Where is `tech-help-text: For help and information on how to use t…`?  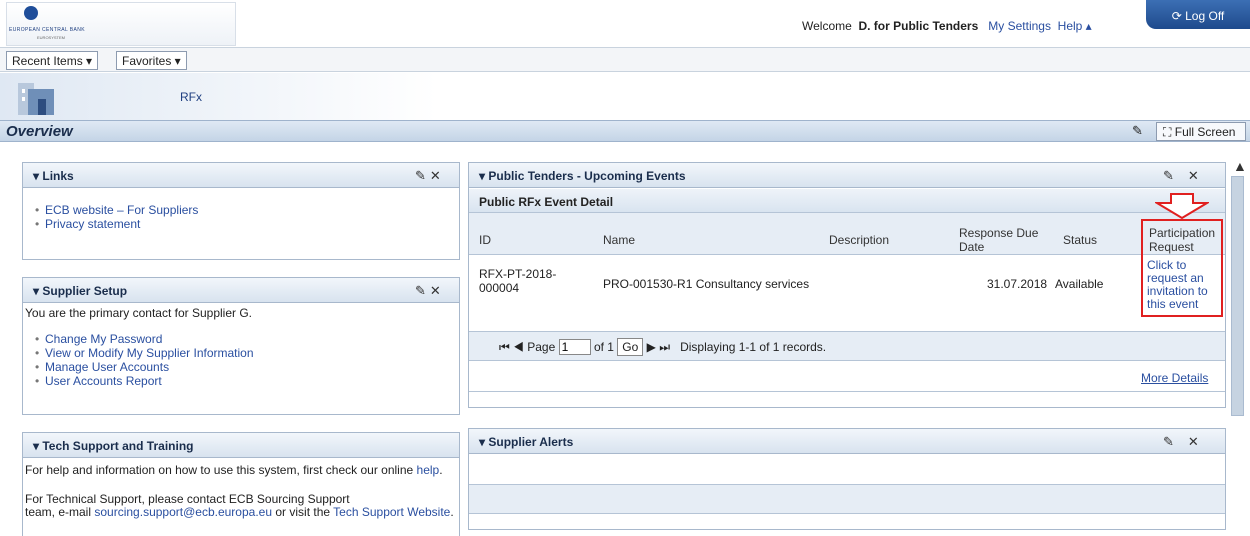
tech-help-text: For help and information on how to use t… is located at coordinates (234, 470).